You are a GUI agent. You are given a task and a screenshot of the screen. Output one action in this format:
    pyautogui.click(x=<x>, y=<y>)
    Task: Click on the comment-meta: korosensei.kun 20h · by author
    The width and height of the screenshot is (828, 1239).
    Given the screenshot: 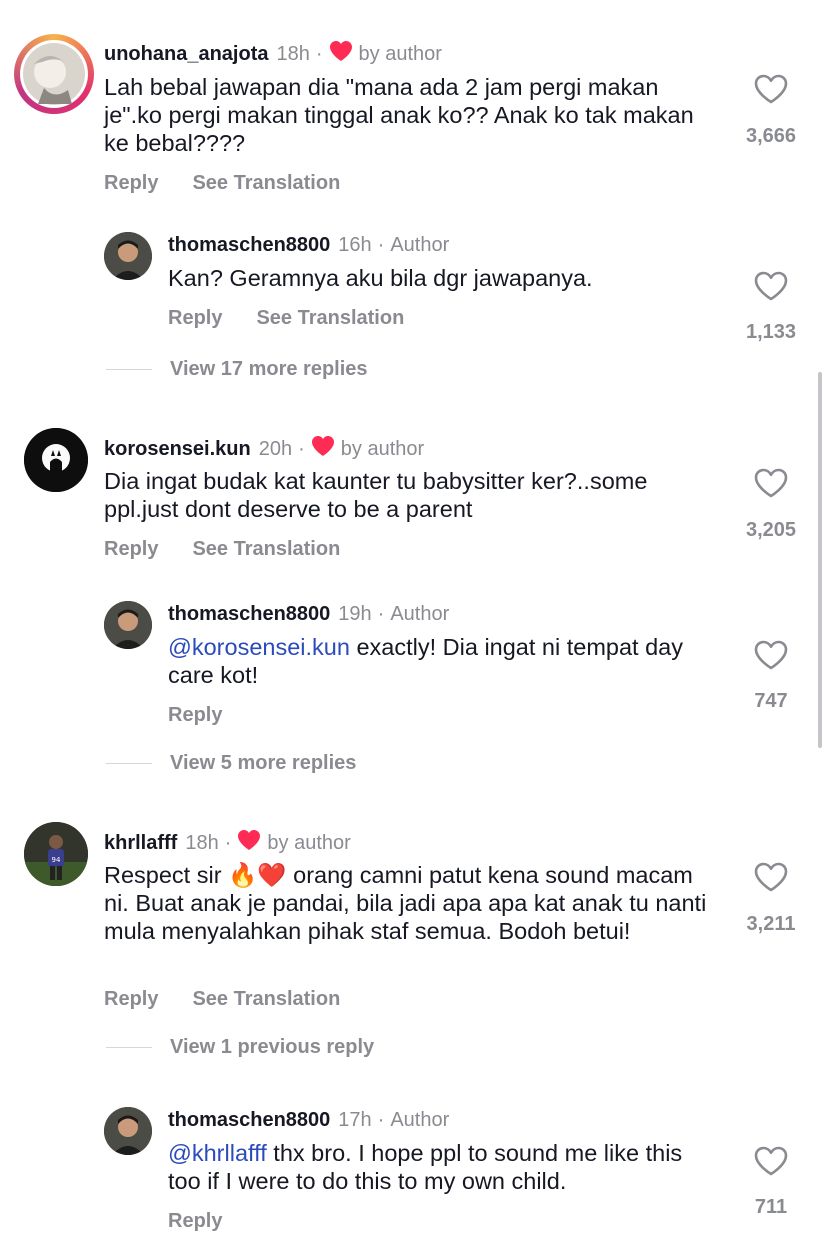 What is the action you would take?
    pyautogui.click(x=264, y=449)
    